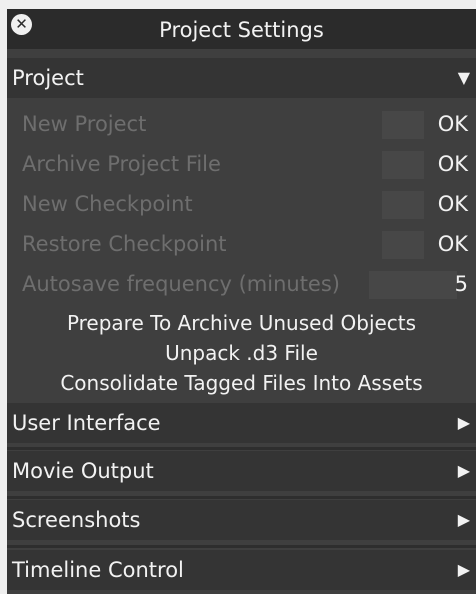 The height and width of the screenshot is (594, 476). Describe the element at coordinates (98, 570) in the screenshot. I see `section-label: Timeline Control` at that location.